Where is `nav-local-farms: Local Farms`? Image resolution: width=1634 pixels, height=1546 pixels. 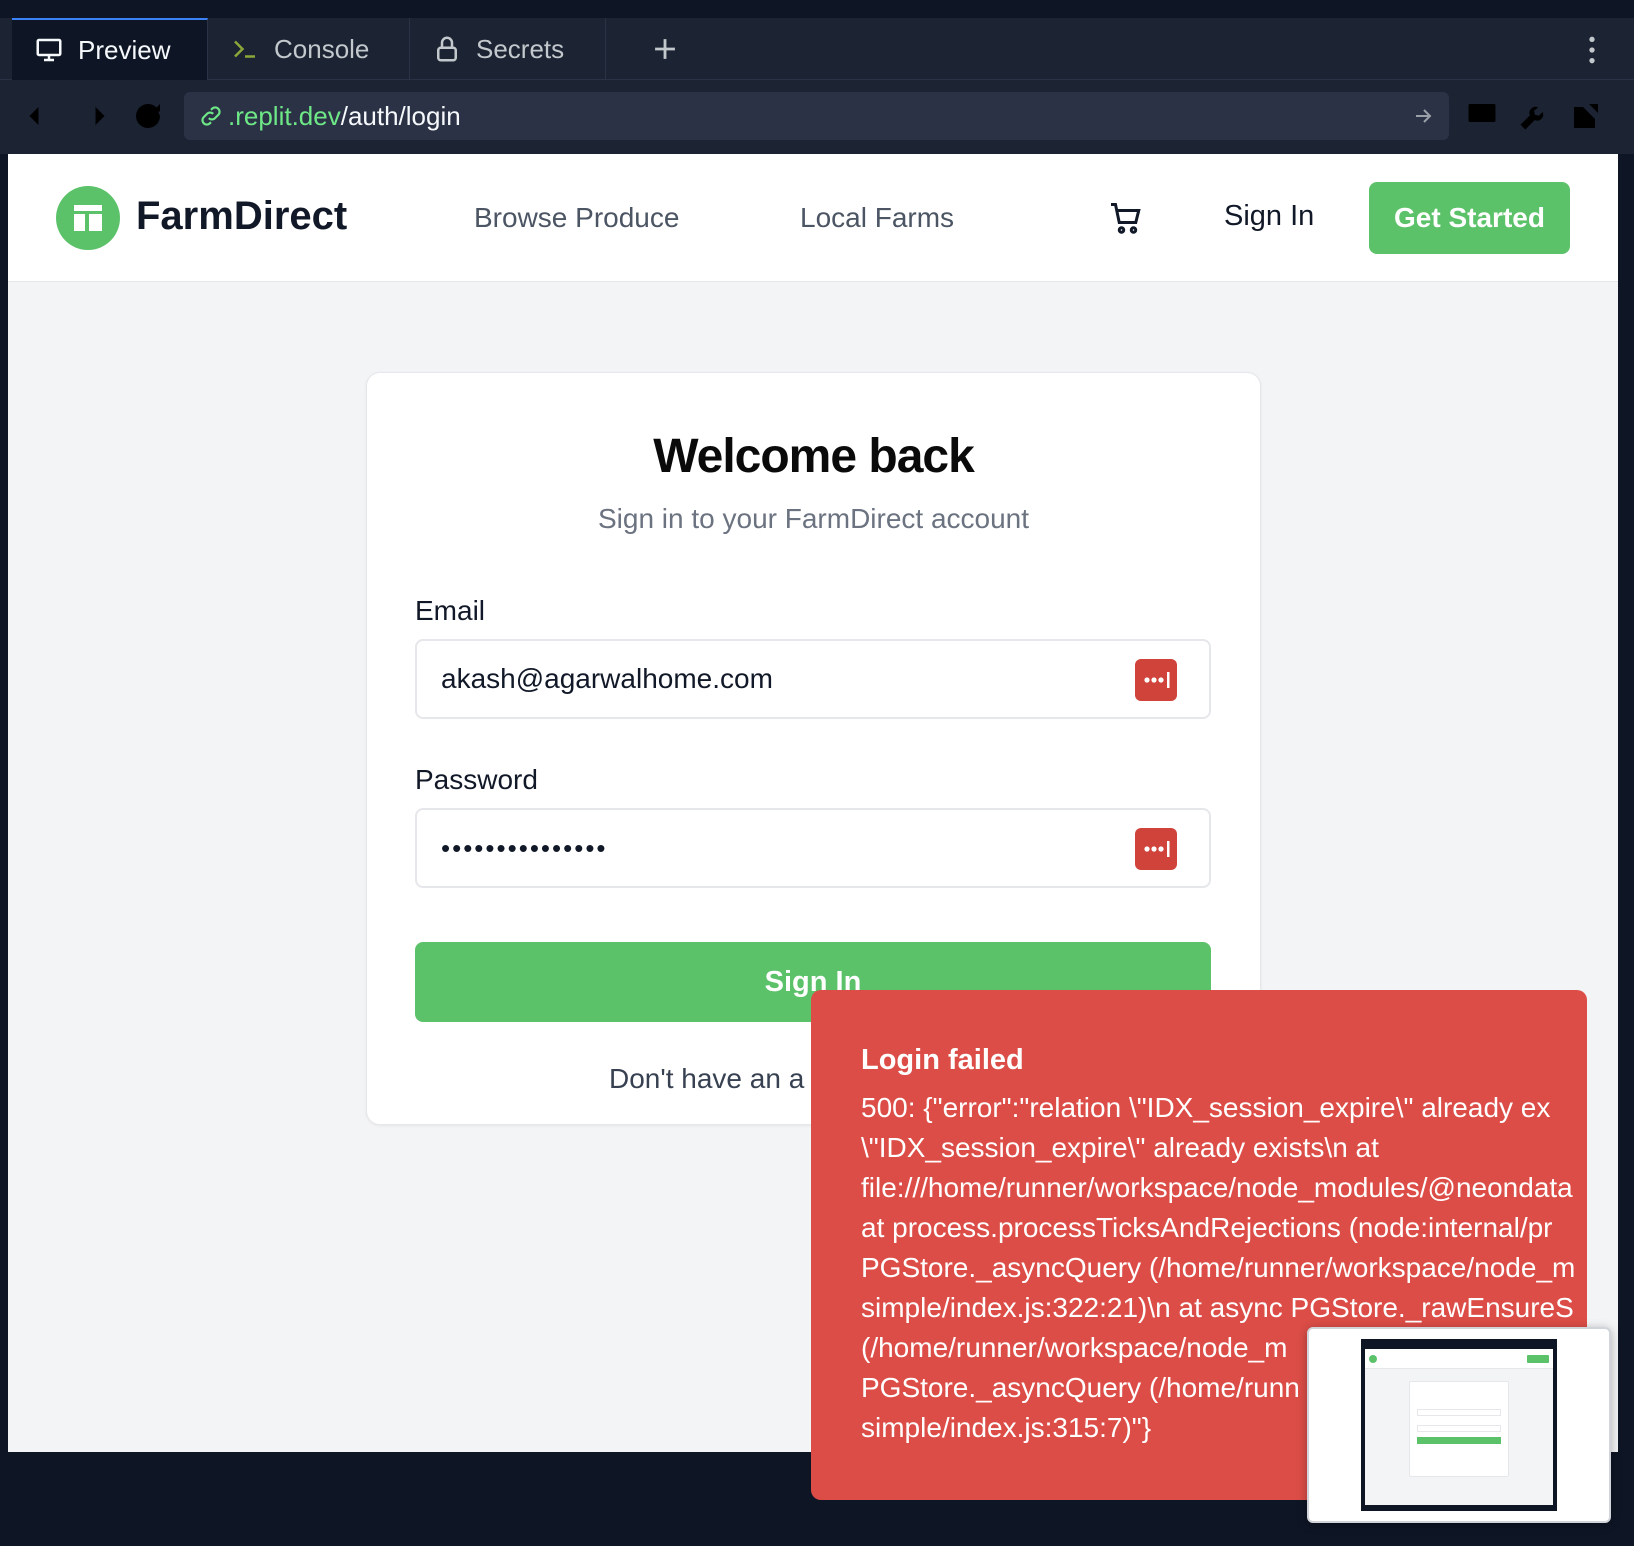 nav-local-farms: Local Farms is located at coordinates (877, 218).